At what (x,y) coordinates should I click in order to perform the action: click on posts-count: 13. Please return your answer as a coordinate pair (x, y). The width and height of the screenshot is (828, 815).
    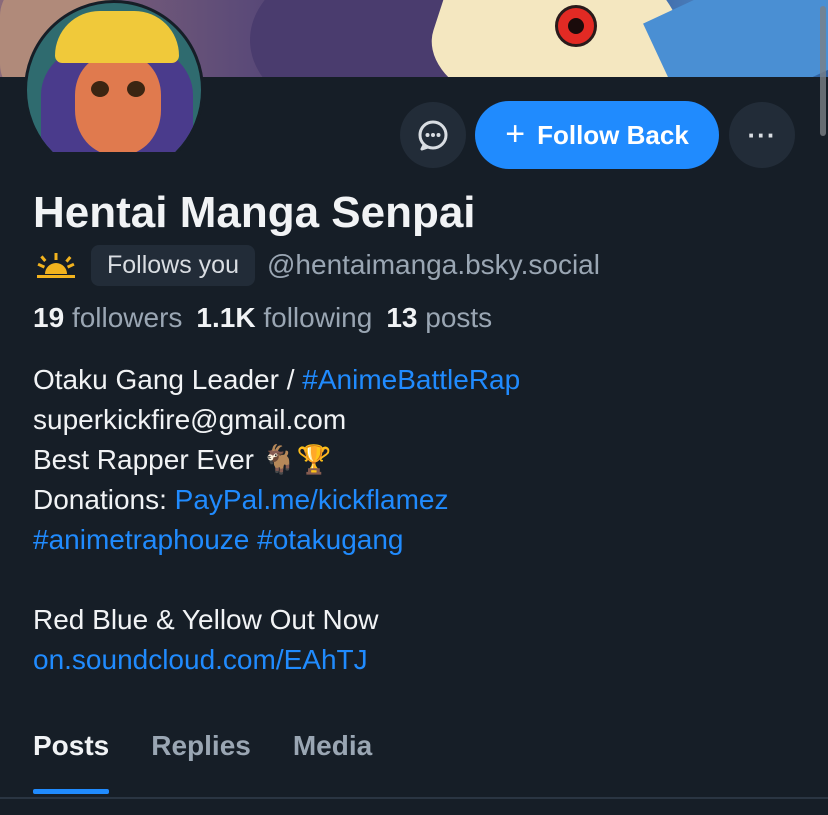
    Looking at the image, I should click on (402, 317).